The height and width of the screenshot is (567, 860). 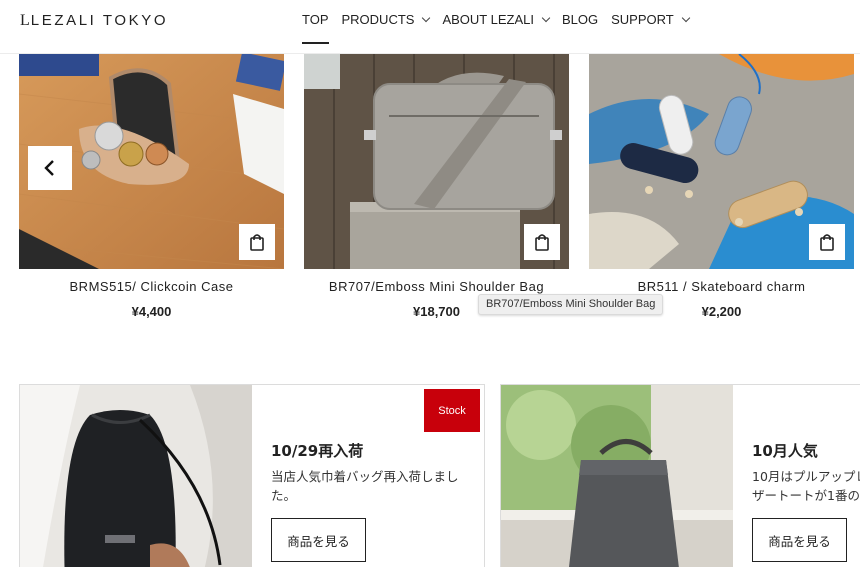 I want to click on nav-label: BLOG, so click(x=580, y=19).